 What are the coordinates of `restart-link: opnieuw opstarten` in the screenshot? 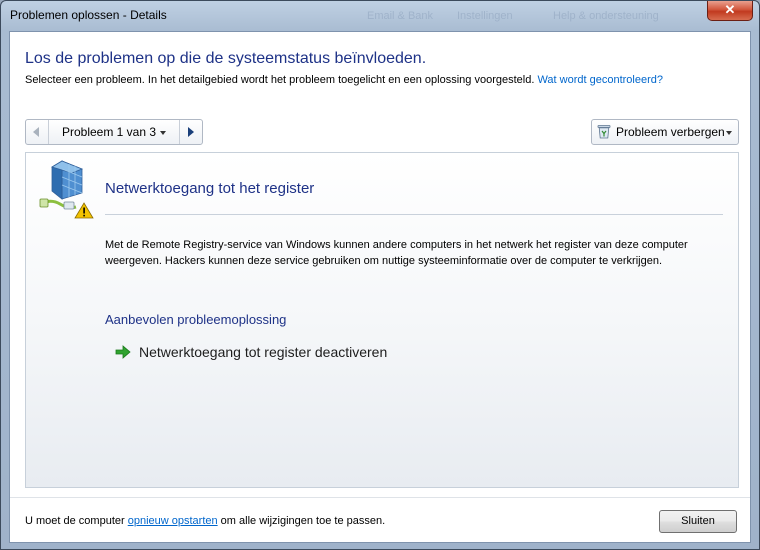 It's located at (173, 521).